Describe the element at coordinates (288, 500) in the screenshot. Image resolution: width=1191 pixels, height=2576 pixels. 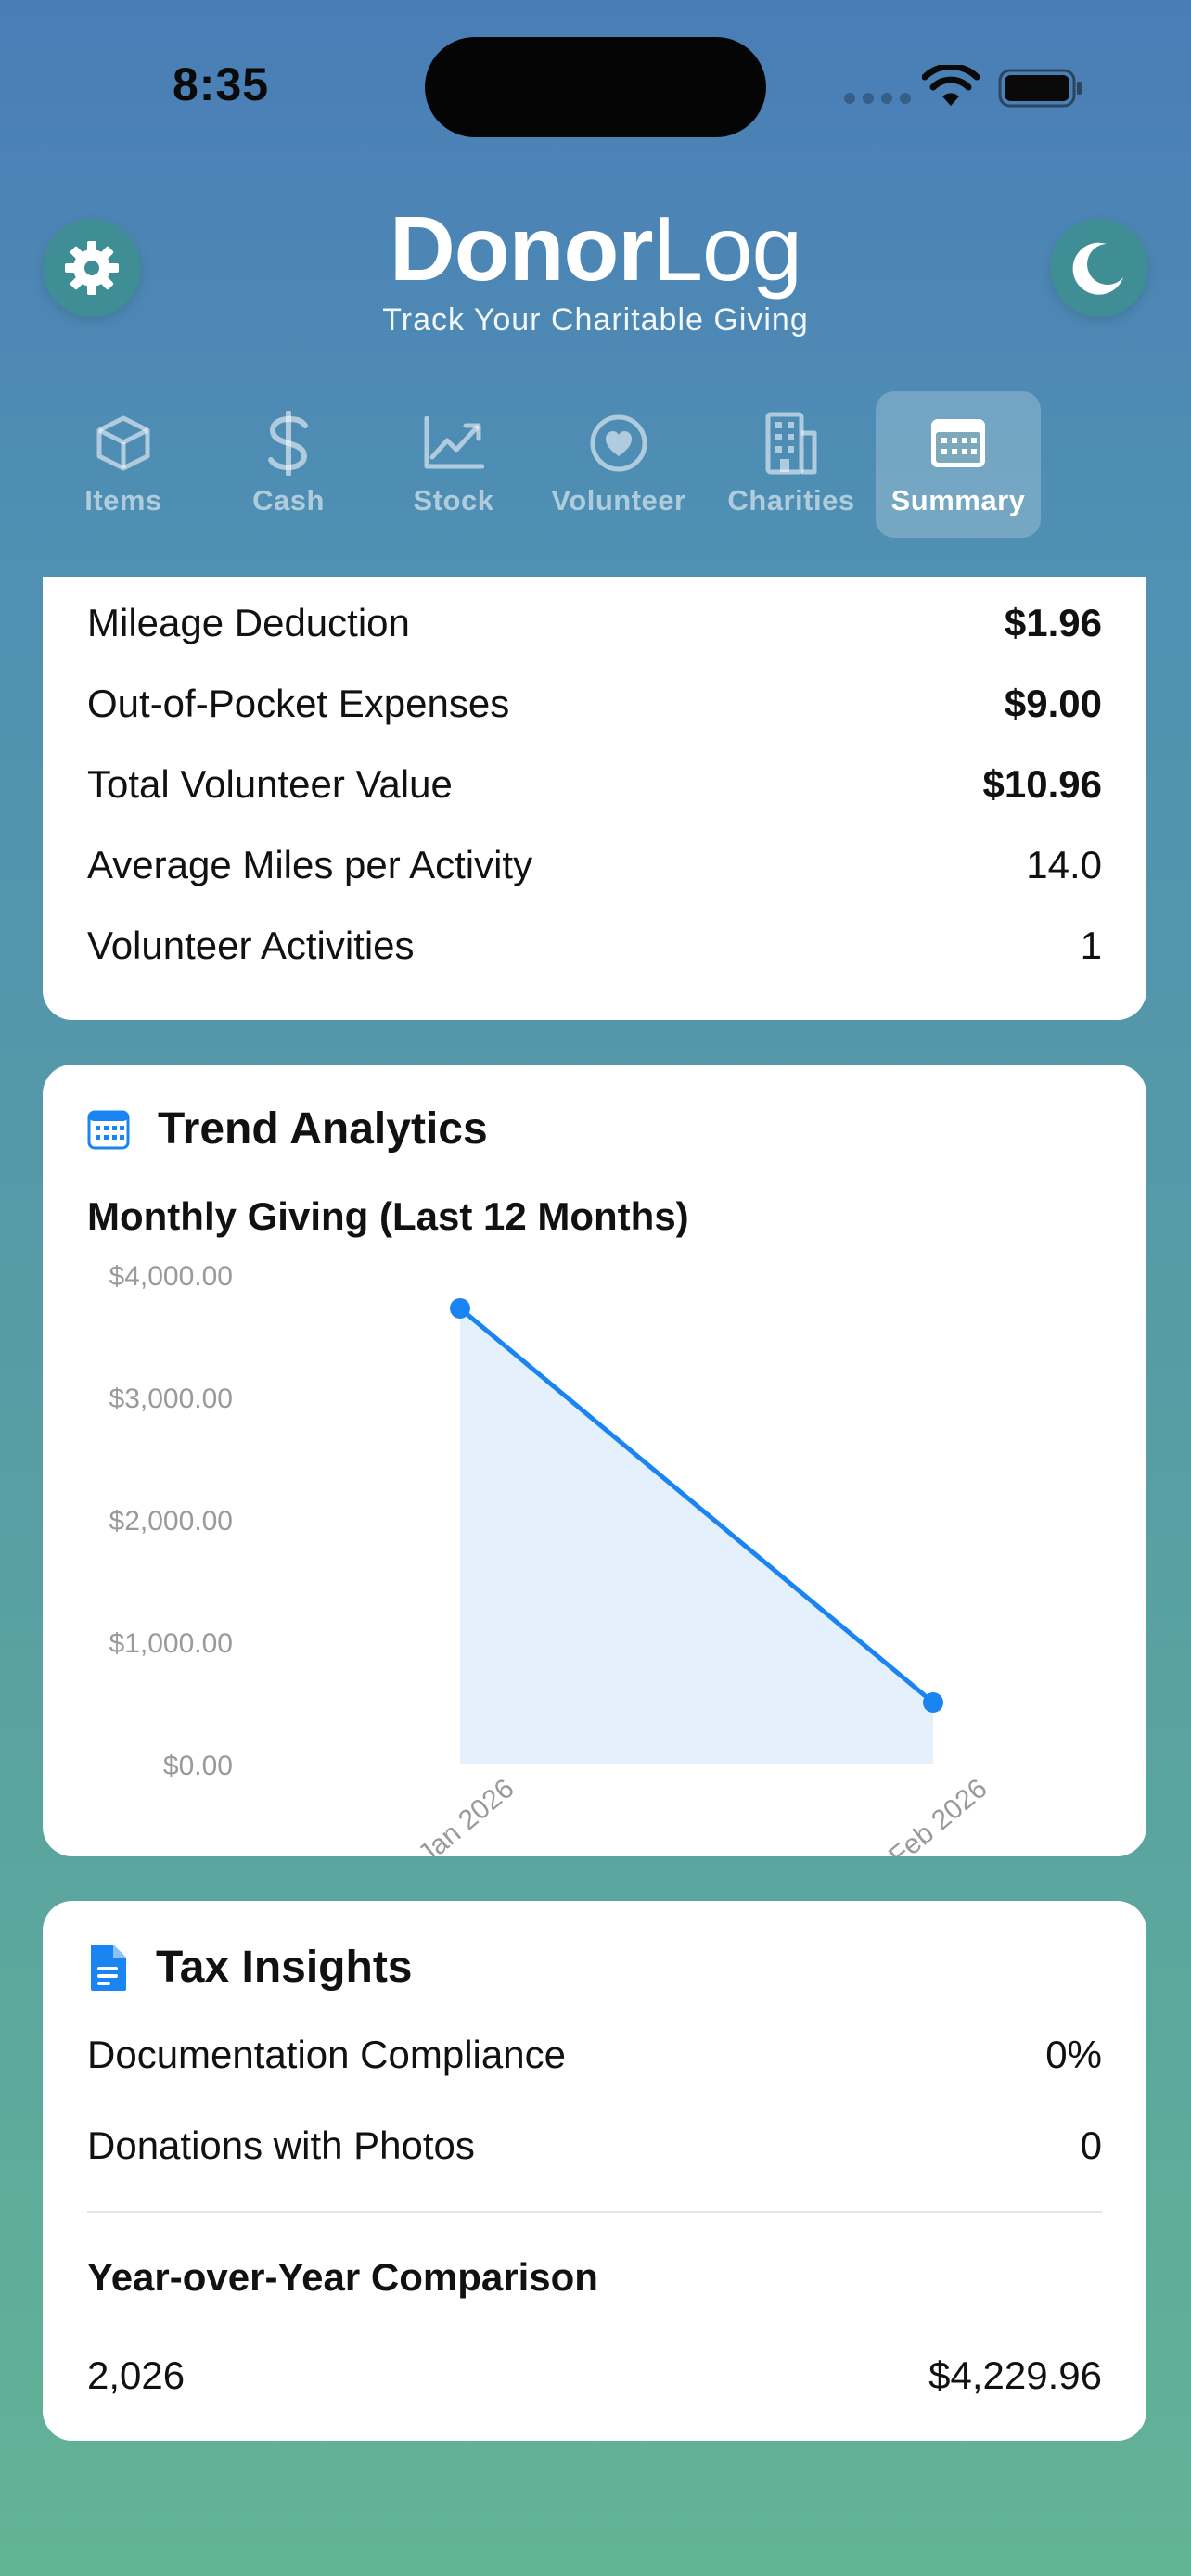
I see `tab-label: Cash` at that location.